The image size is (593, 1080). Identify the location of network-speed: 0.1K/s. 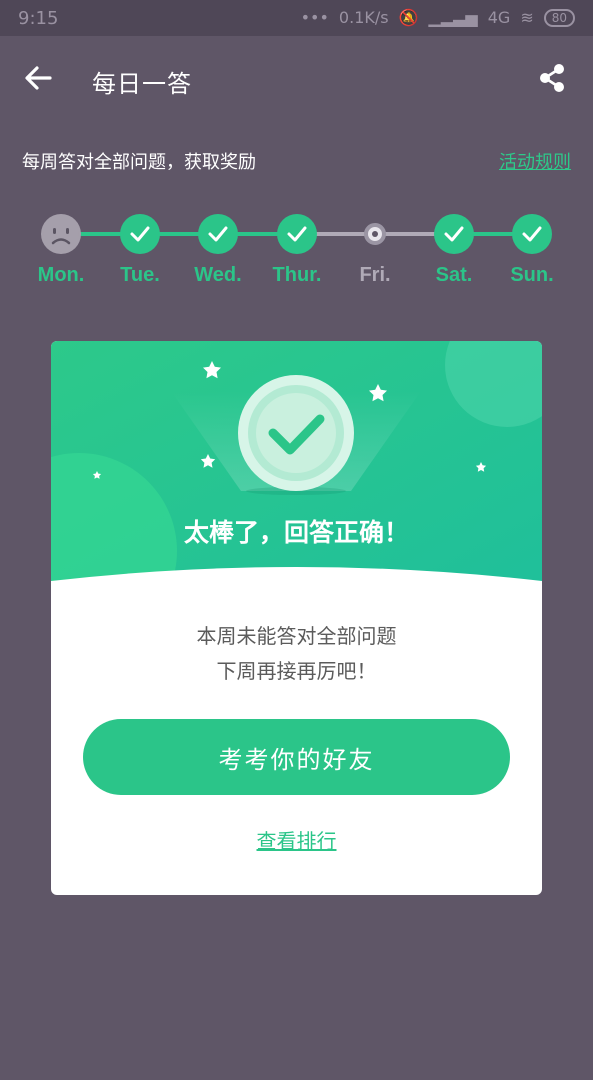
(363, 17).